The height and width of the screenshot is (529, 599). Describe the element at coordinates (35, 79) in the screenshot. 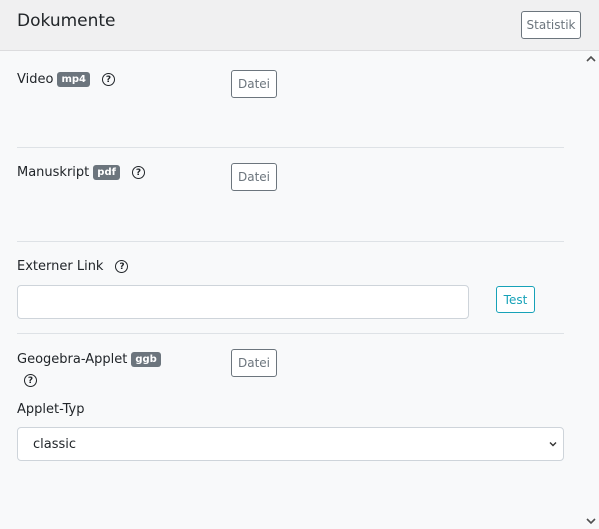

I see `video-label: Video` at that location.